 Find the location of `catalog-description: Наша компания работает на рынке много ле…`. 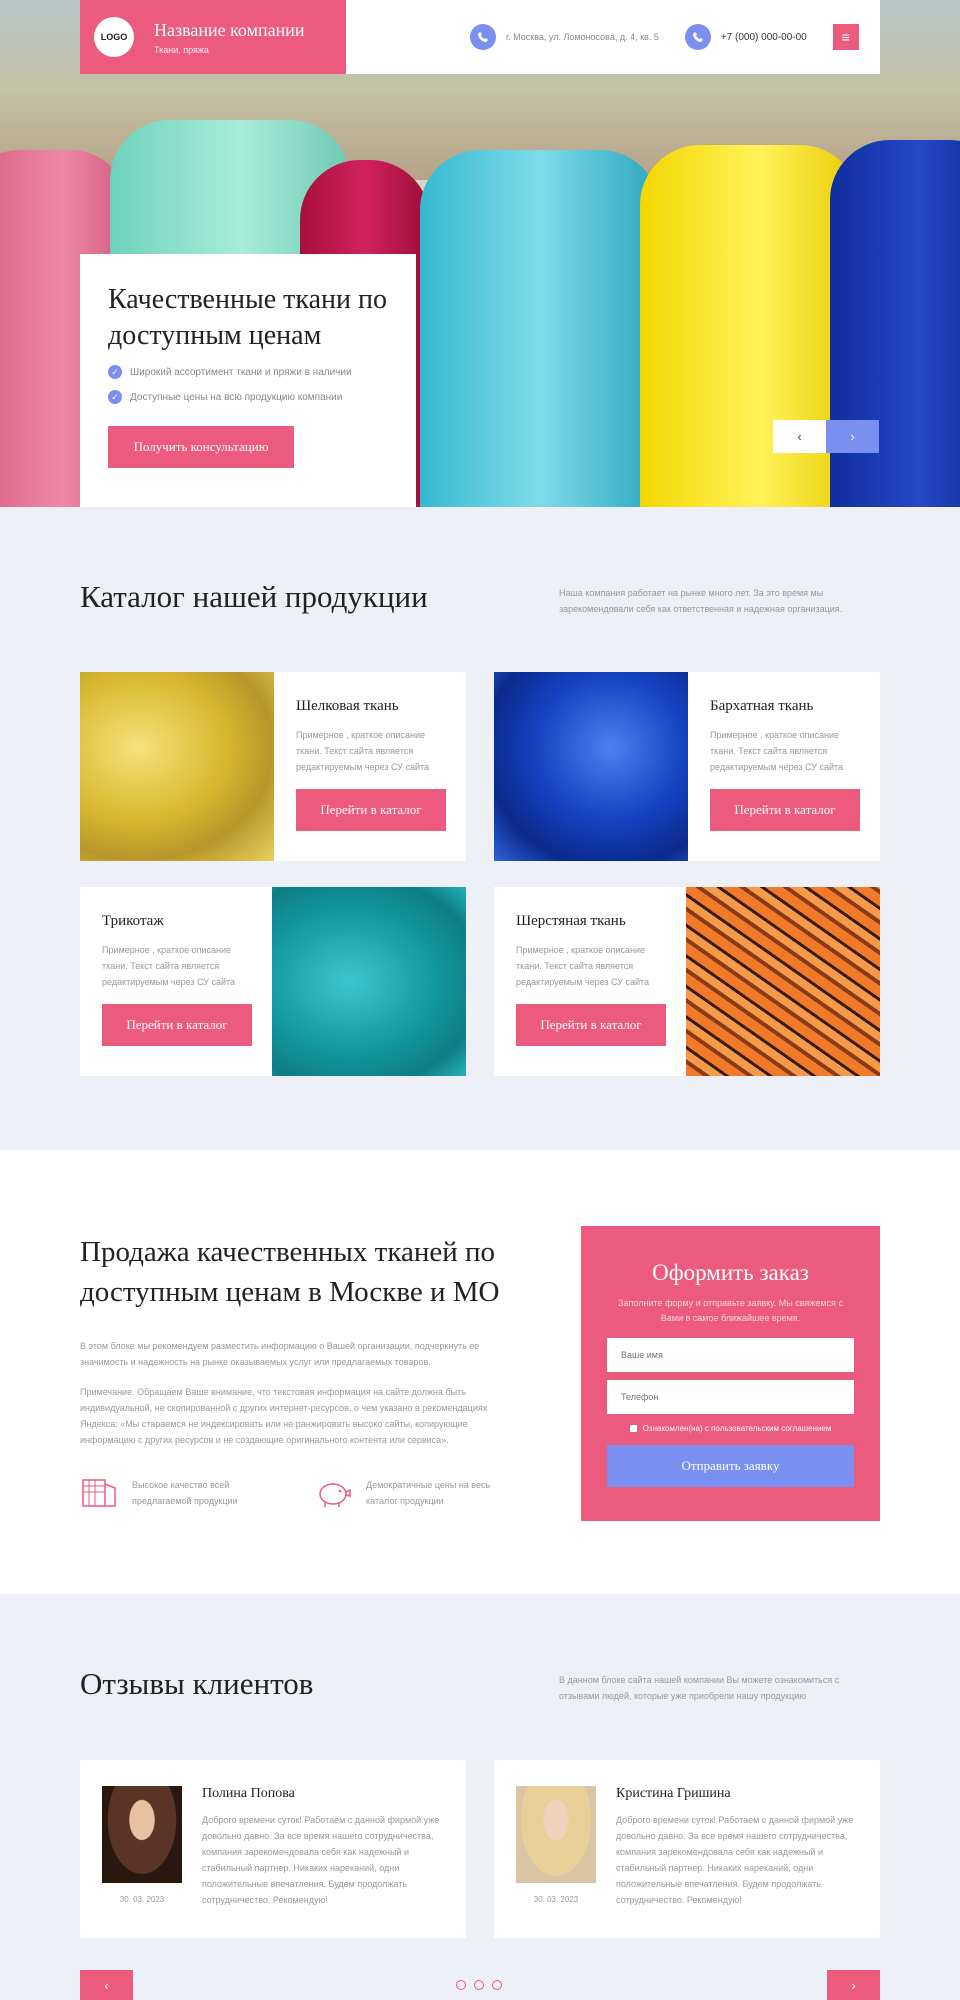

catalog-description: Наша компания работает на рынке много ле… is located at coordinates (701, 601).